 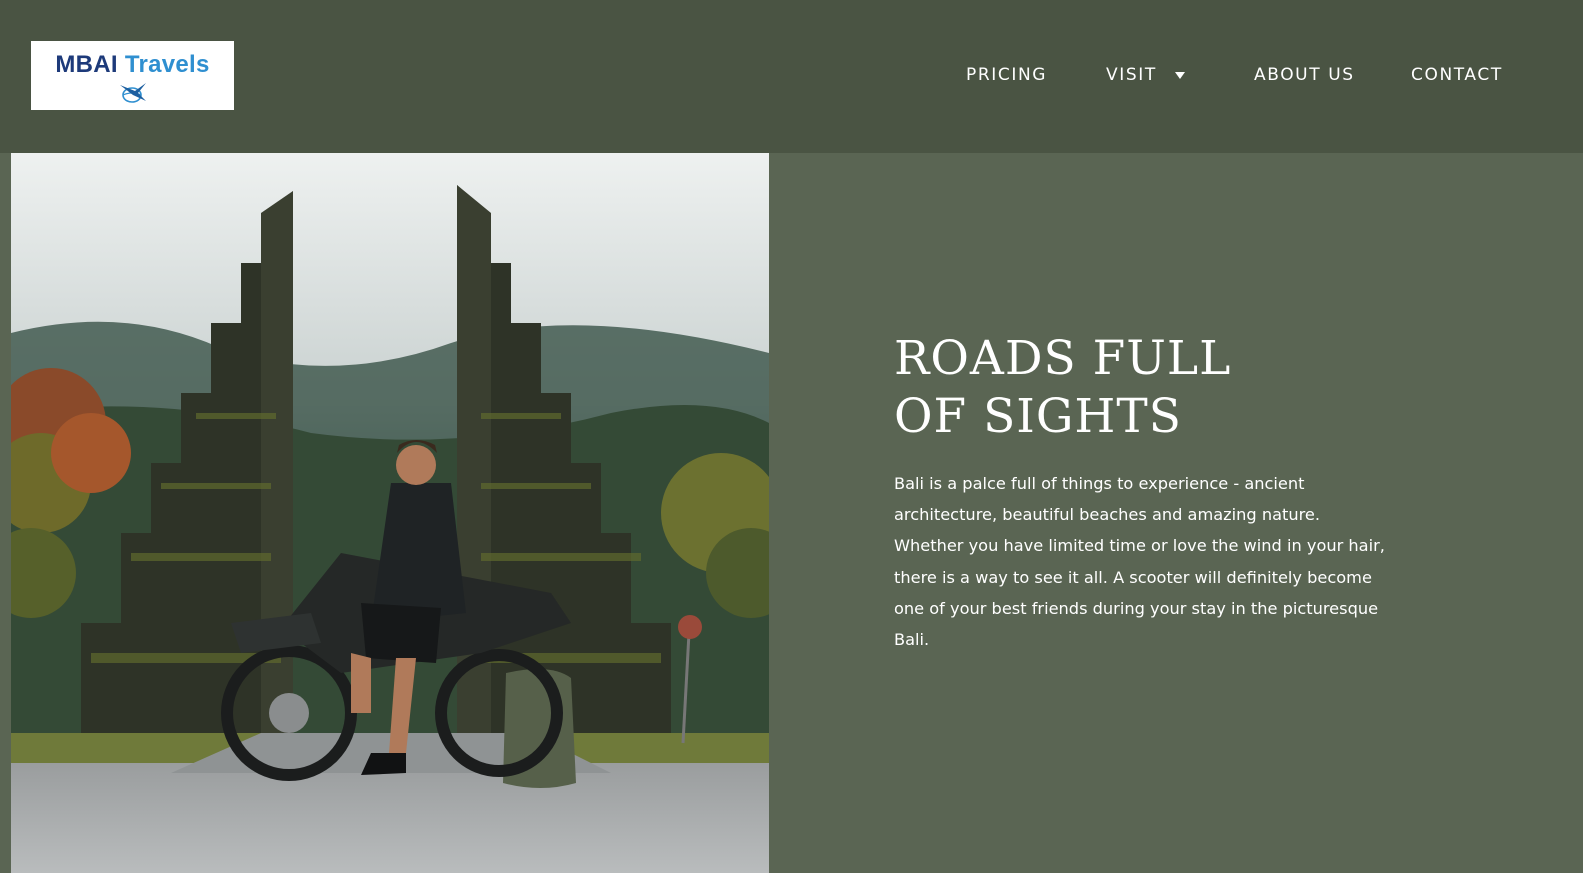 What do you see at coordinates (86, 64) in the screenshot?
I see `logo-word-mbai: MBAI` at bounding box center [86, 64].